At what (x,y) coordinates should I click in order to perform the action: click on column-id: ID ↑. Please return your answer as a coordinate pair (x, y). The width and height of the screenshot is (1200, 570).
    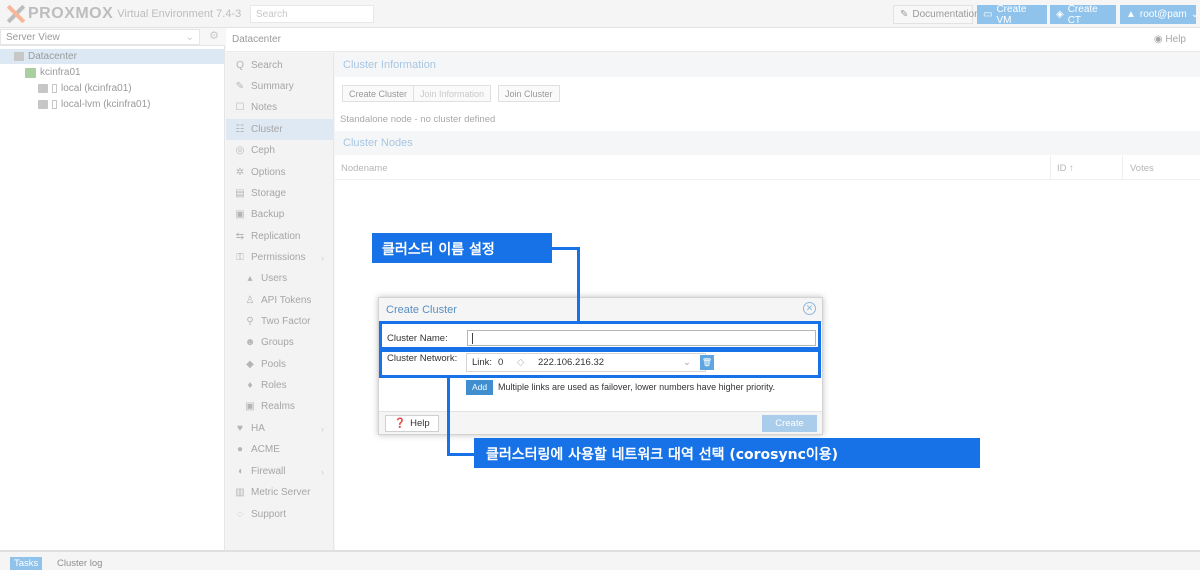
    Looking at the image, I should click on (1065, 168).